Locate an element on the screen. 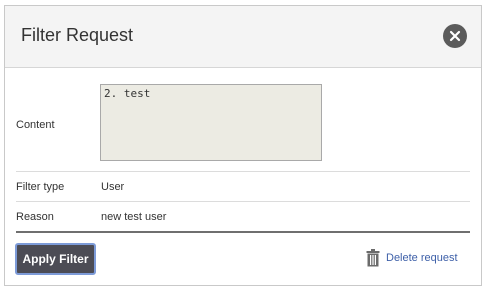 Image resolution: width=486 pixels, height=290 pixels. trash-icon is located at coordinates (373, 258).